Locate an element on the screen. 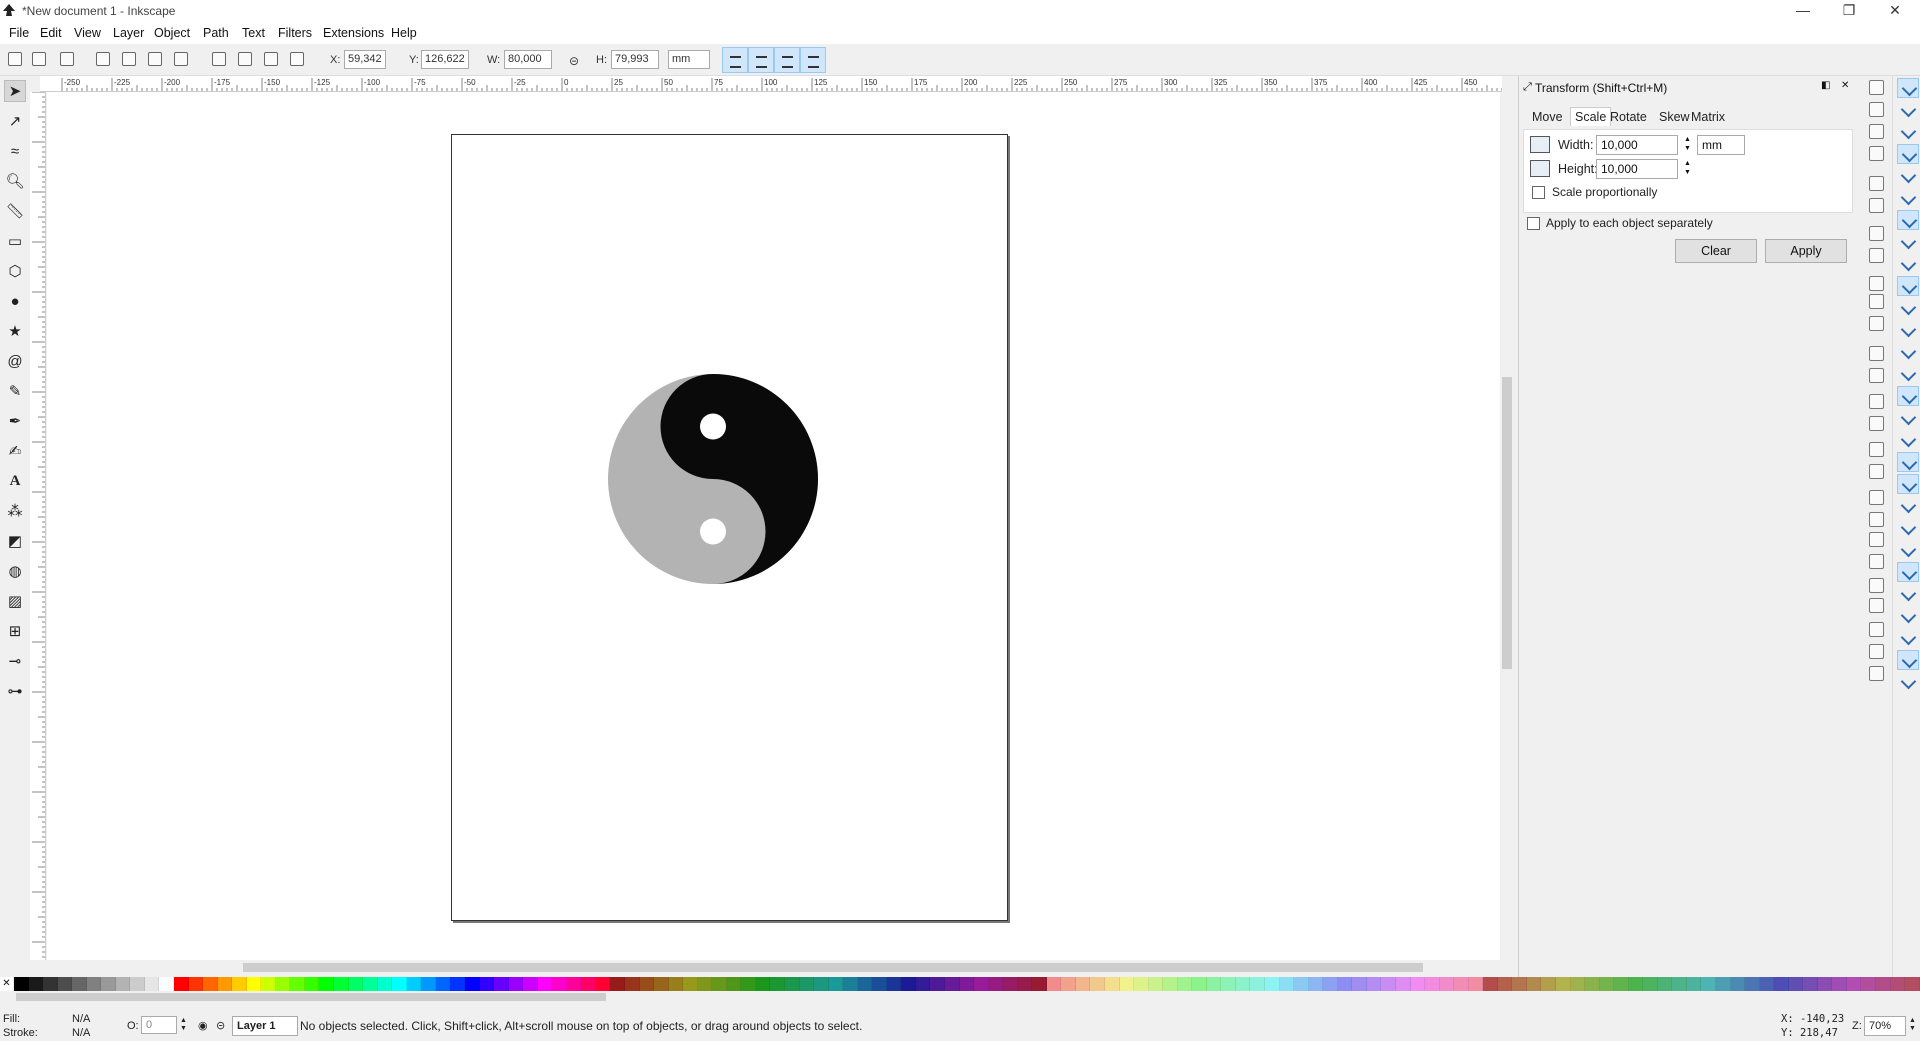  tab-skew: Skew is located at coordinates (1674, 117).